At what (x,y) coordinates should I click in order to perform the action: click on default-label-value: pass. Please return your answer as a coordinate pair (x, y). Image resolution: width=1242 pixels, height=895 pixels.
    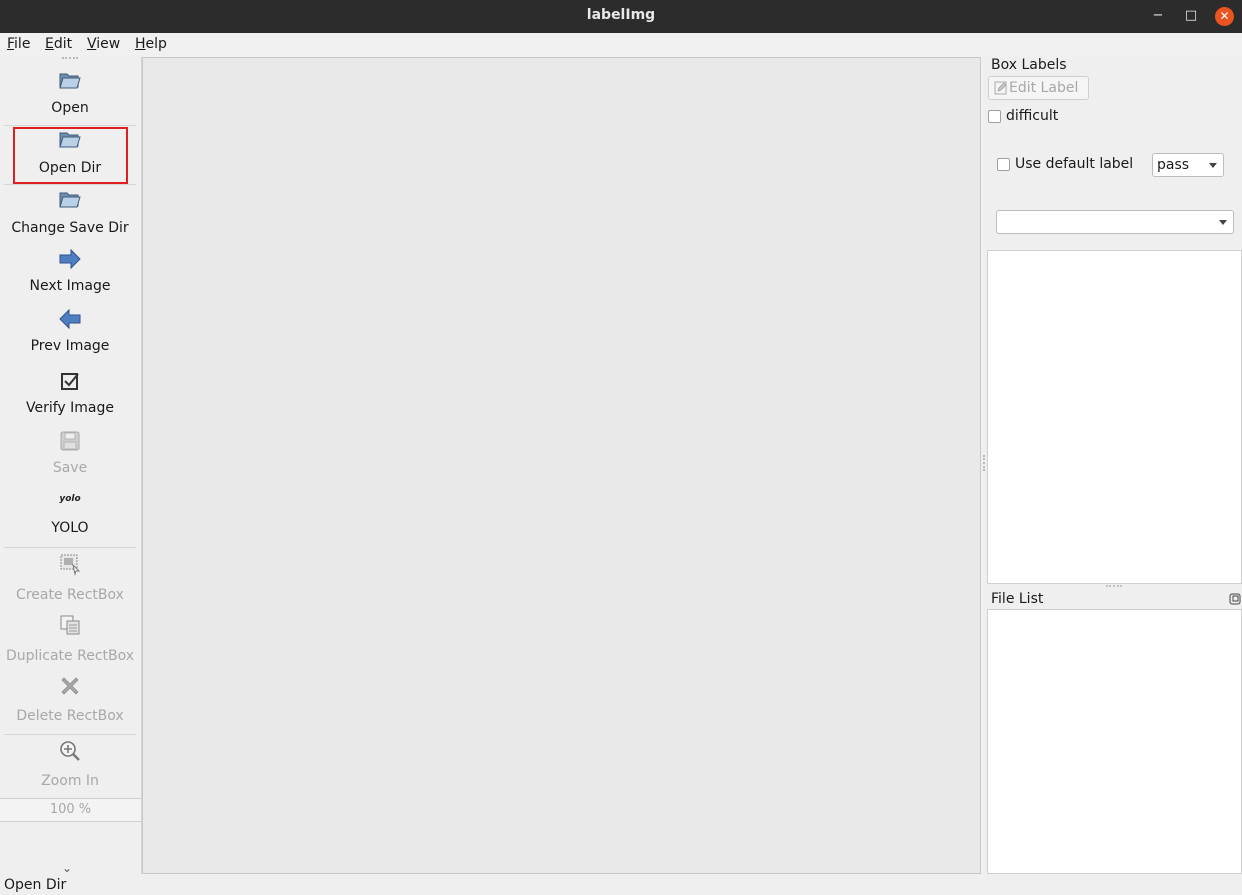
    Looking at the image, I should click on (1173, 165).